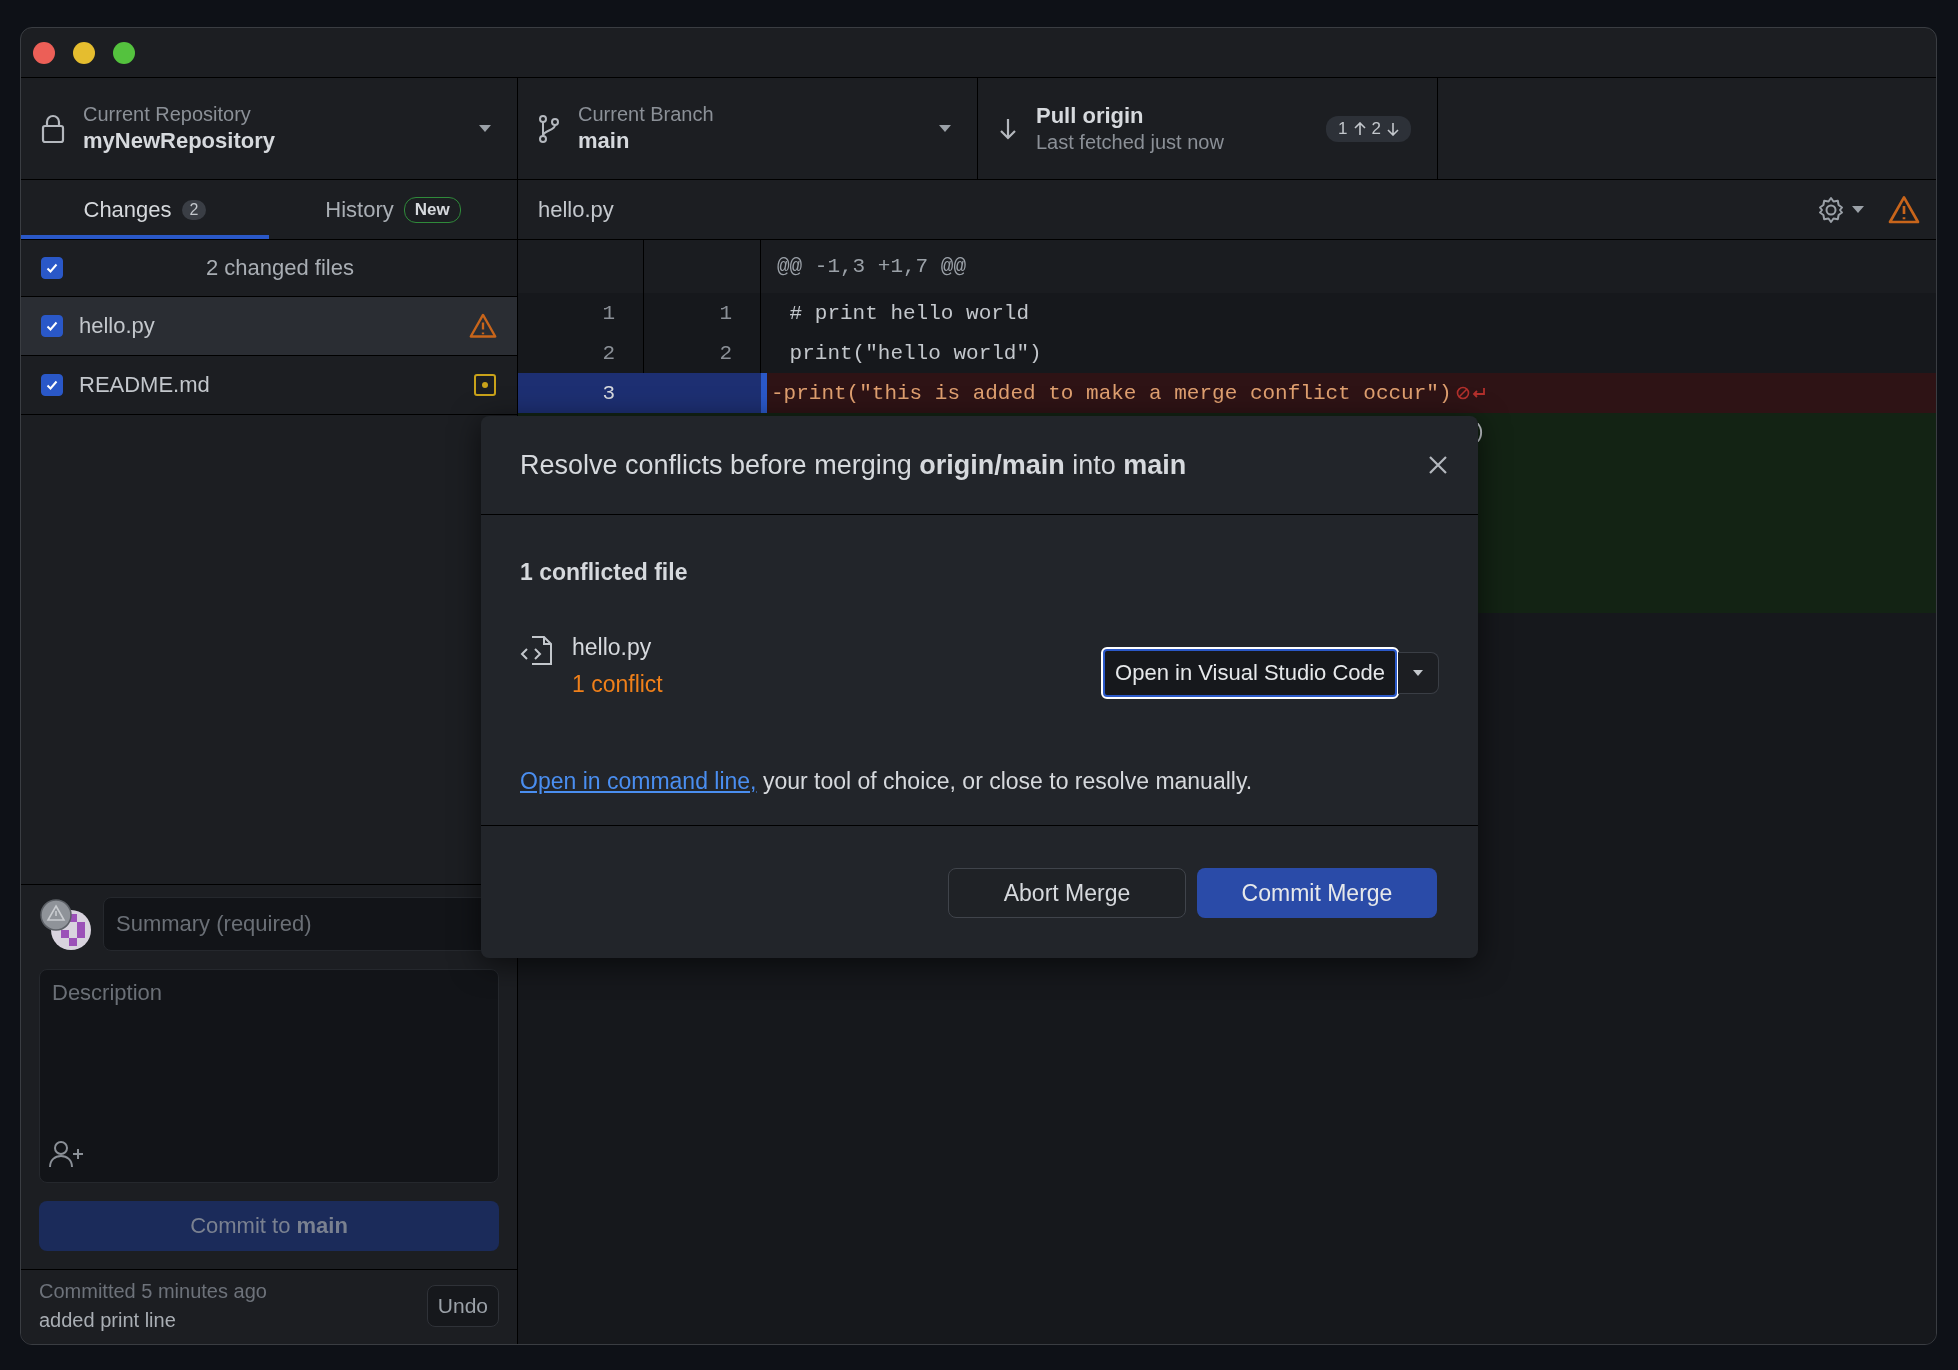 Image resolution: width=1958 pixels, height=1370 pixels. Describe the element at coordinates (269, 385) in the screenshot. I see `file-row: README.md` at that location.